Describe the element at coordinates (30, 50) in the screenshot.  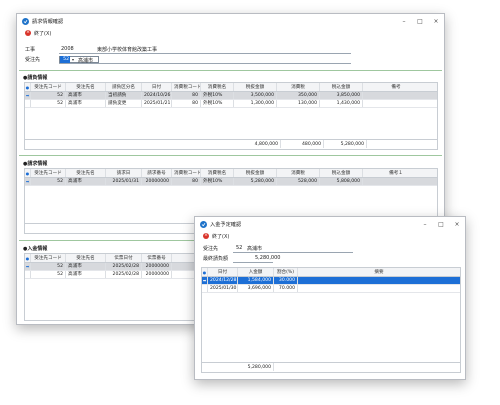
I see `job-label: 工事` at that location.